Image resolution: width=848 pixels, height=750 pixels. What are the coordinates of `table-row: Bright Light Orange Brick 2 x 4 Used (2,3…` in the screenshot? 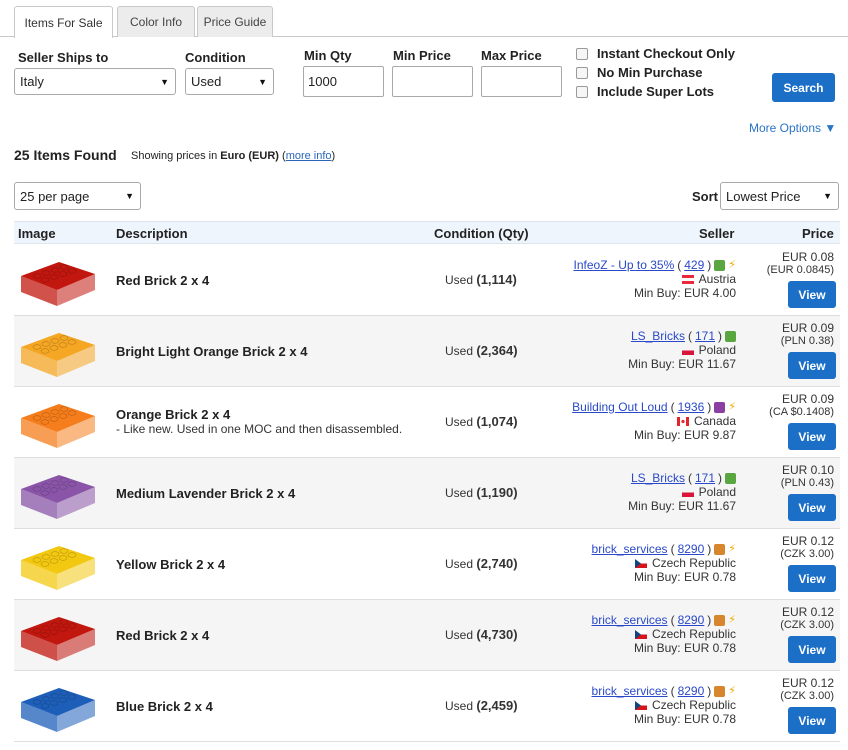 It's located at (427, 351).